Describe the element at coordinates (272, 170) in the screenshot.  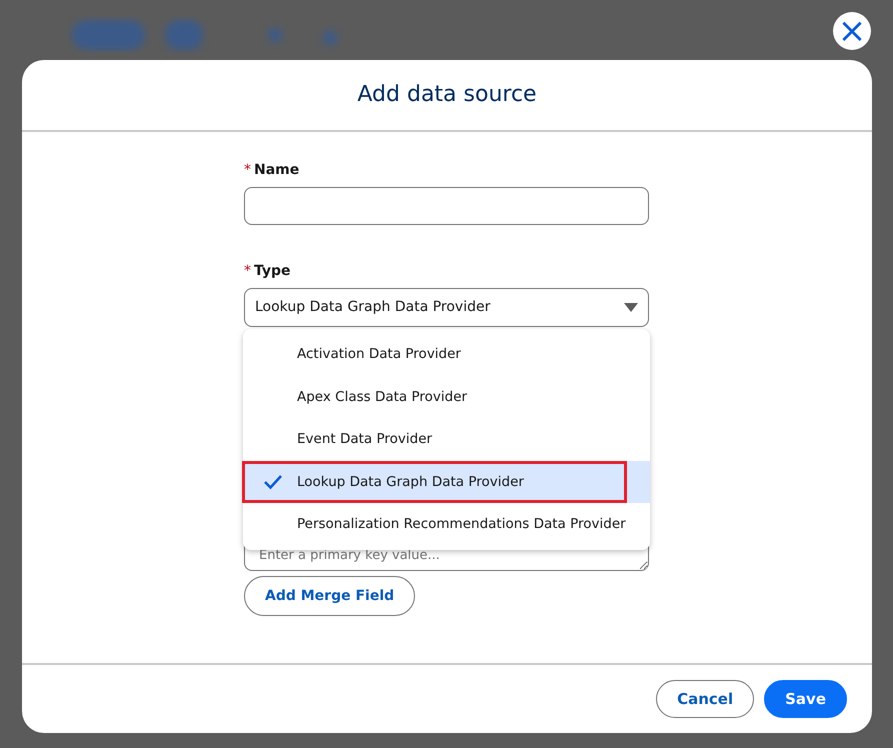
I see `field-label: * Name` at that location.